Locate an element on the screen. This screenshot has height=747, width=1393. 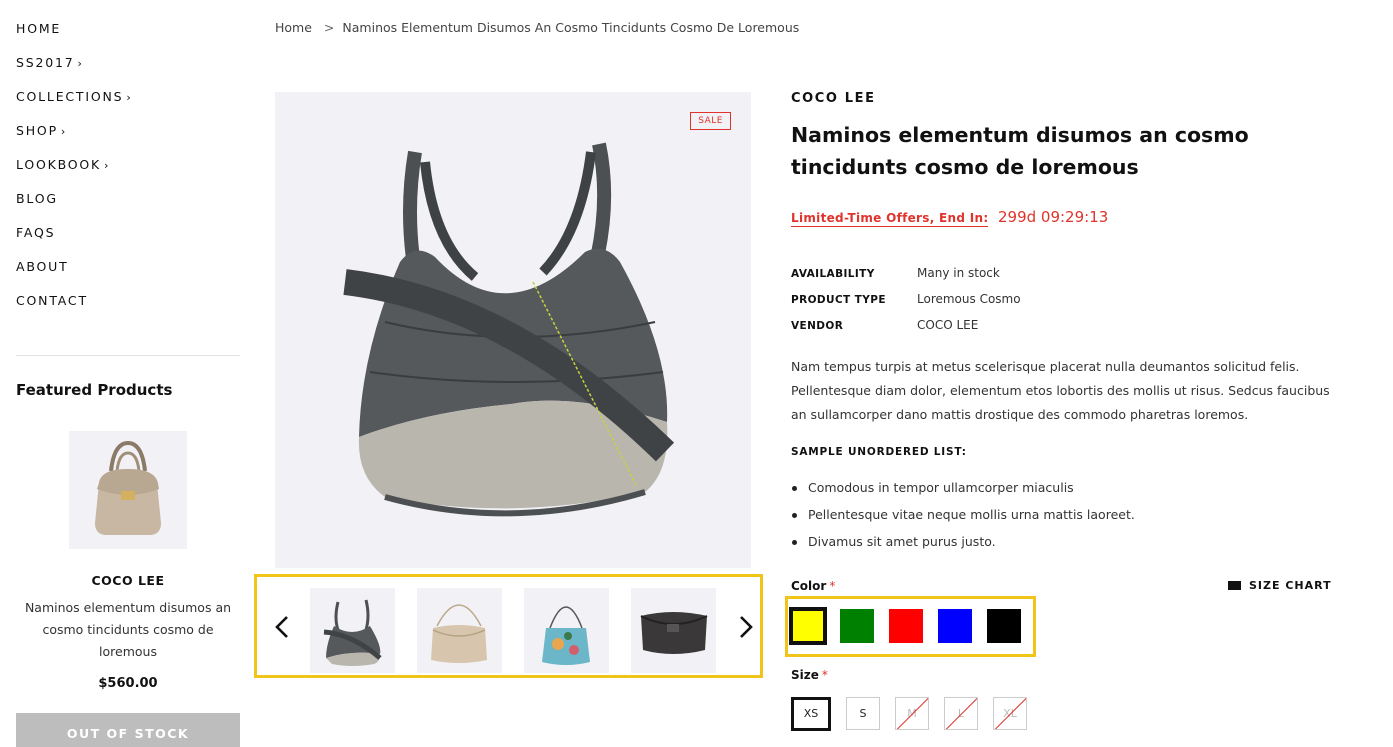
size-option-l: L is located at coordinates (961, 713).